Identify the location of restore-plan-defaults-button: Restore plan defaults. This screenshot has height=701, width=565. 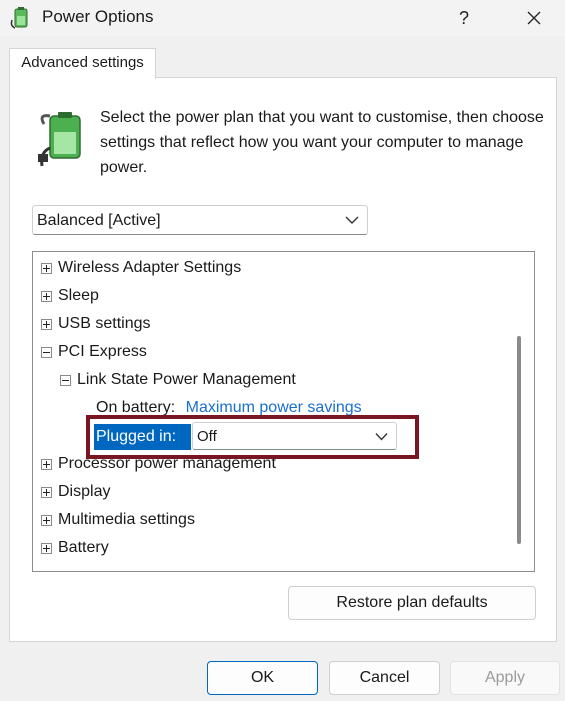
(412, 603).